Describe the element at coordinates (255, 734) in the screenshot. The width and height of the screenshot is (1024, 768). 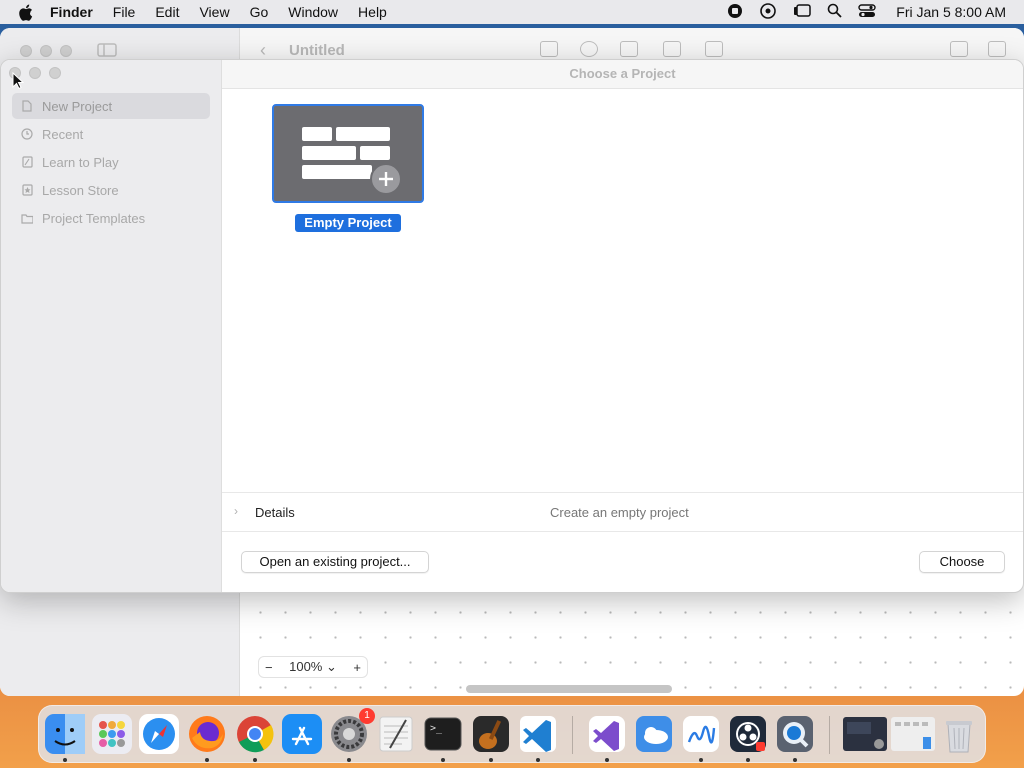
I see `chrome-icon` at that location.